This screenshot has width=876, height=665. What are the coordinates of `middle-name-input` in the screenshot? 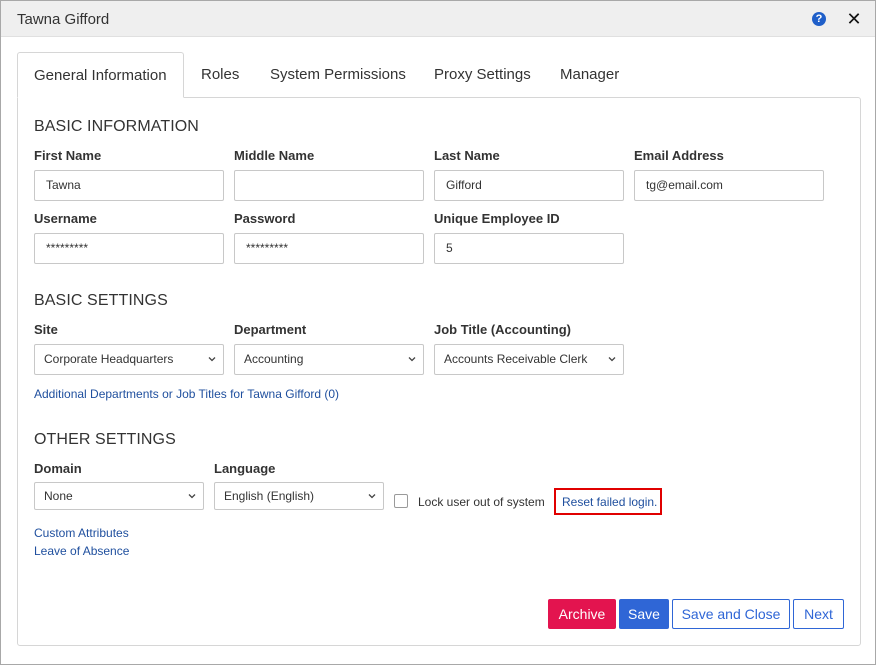 It's located at (329, 185).